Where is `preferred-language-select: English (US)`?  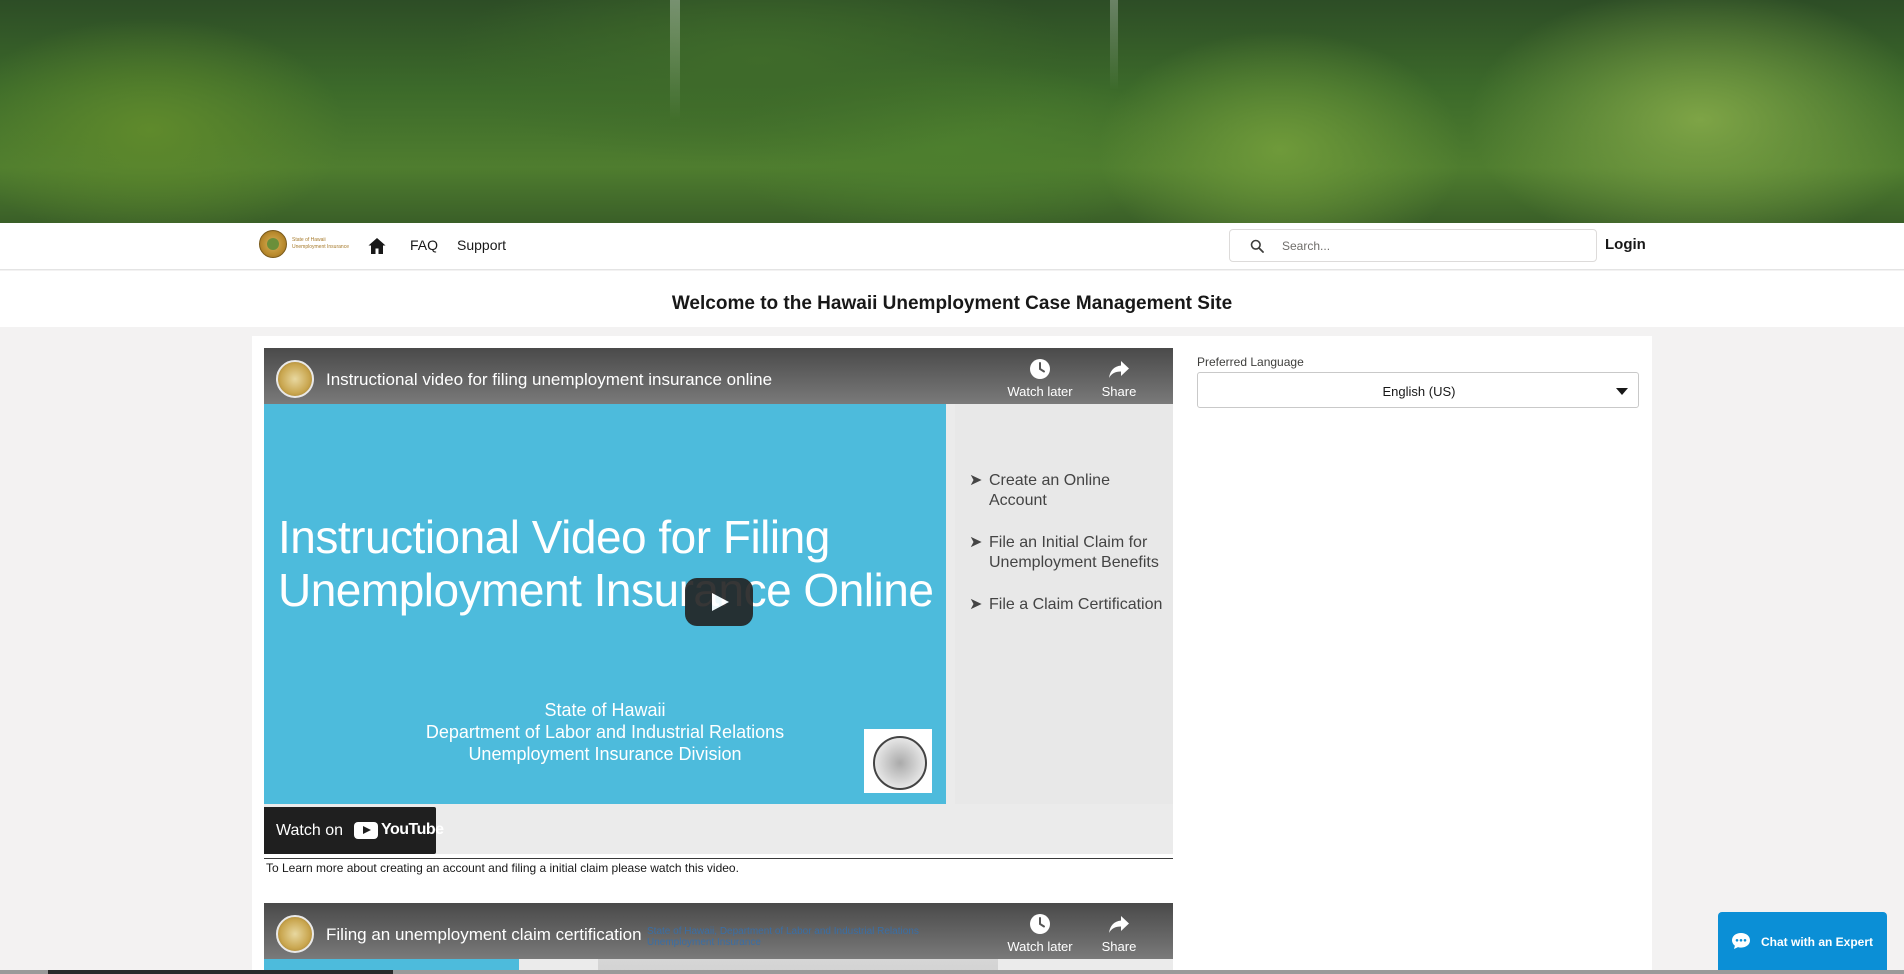 preferred-language-select: English (US) is located at coordinates (1418, 390).